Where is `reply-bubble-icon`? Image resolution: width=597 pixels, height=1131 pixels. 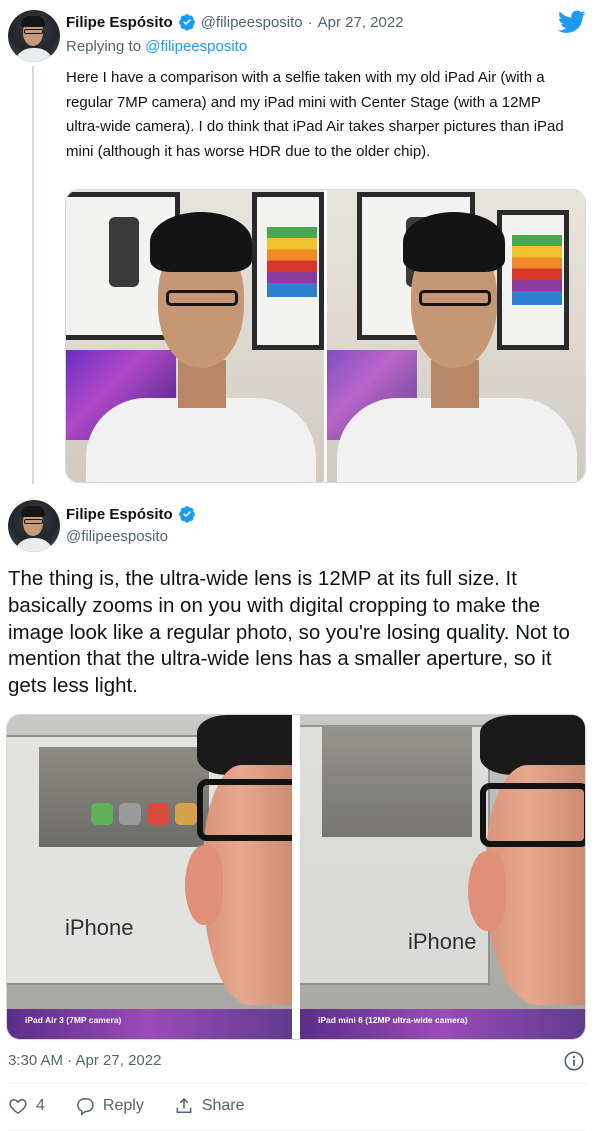 reply-bubble-icon is located at coordinates (85, 1107).